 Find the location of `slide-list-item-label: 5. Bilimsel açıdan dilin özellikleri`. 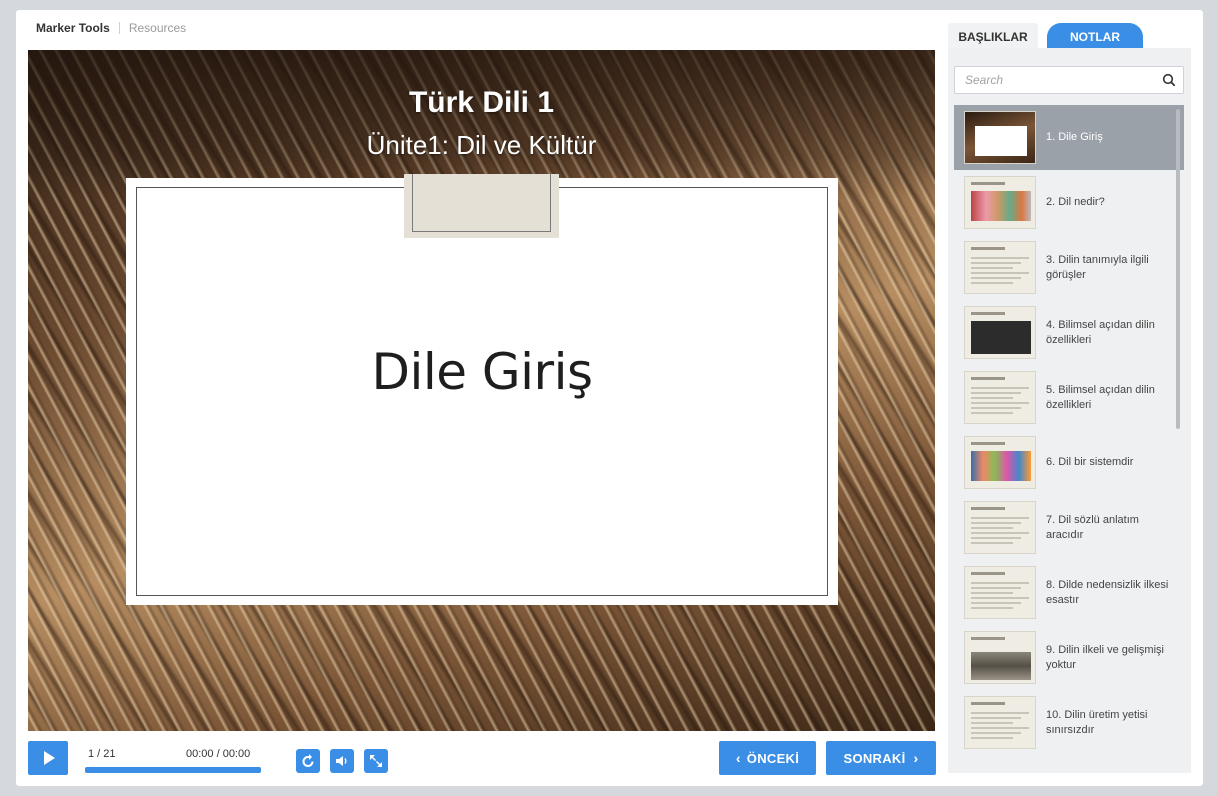

slide-list-item-label: 5. Bilimsel açıdan dilin özellikleri is located at coordinates (1100, 397).